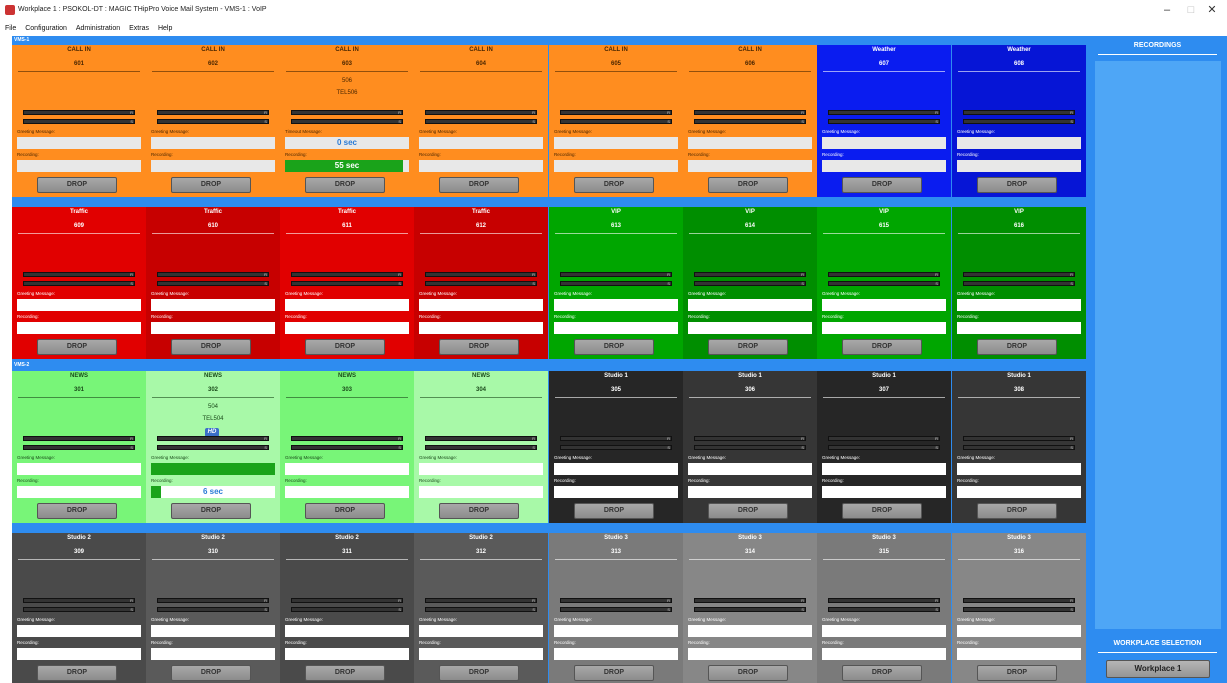 The width and height of the screenshot is (1227, 683). What do you see at coordinates (139, 28) in the screenshot?
I see `menu-extras: Extras` at bounding box center [139, 28].